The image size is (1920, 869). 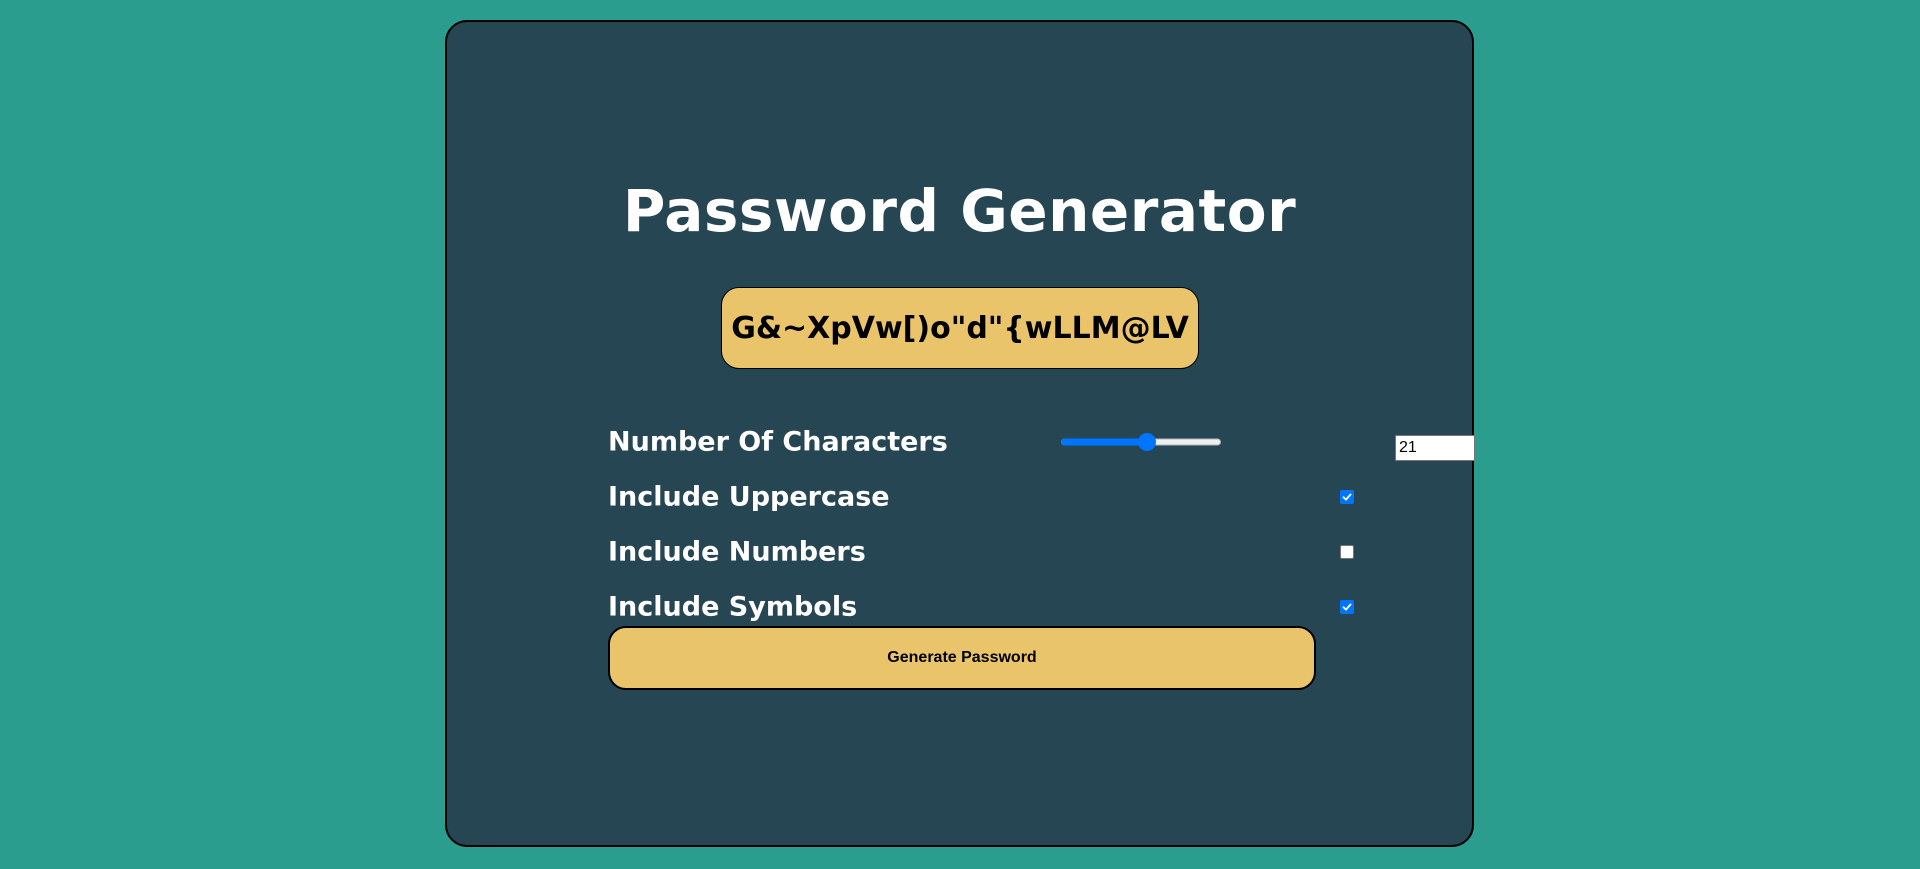 I want to click on numbers-label: Include Numbers, so click(x=737, y=552).